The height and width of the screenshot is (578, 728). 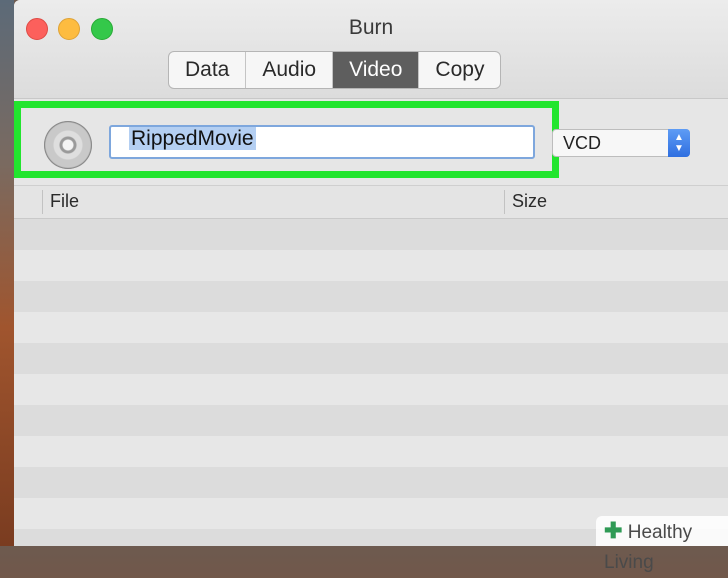 I want to click on disc-name-text: RippedMovie, so click(x=192, y=138).